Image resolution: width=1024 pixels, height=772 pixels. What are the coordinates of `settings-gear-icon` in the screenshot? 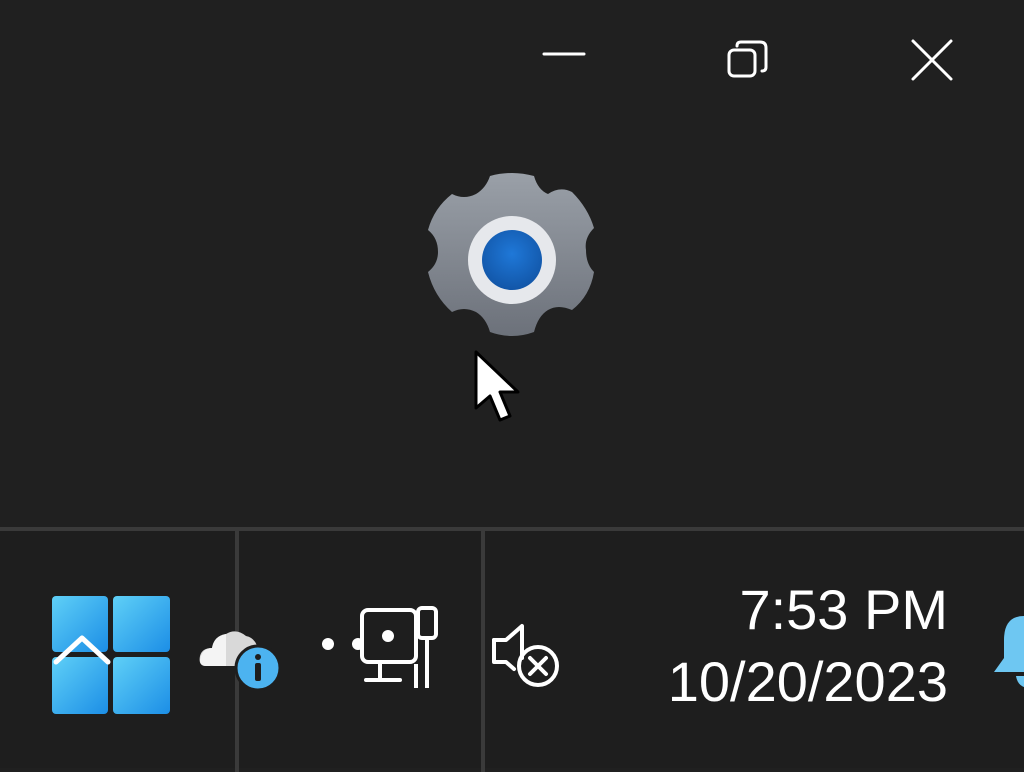 It's located at (511, 254).